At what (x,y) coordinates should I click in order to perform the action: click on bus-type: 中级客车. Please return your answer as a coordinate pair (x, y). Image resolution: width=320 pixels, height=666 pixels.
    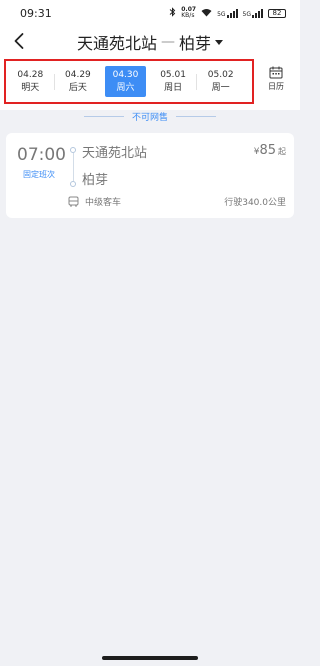
    Looking at the image, I should click on (103, 203).